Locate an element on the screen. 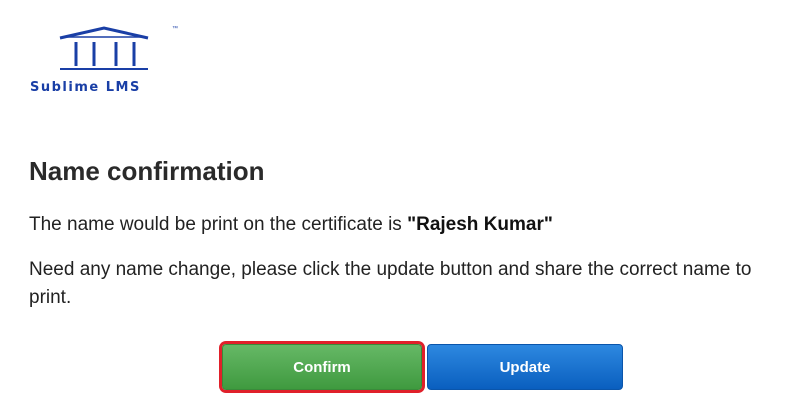 Image resolution: width=807 pixels, height=417 pixels. brand-logo: ™ Sublime LMS is located at coordinates (110, 61).